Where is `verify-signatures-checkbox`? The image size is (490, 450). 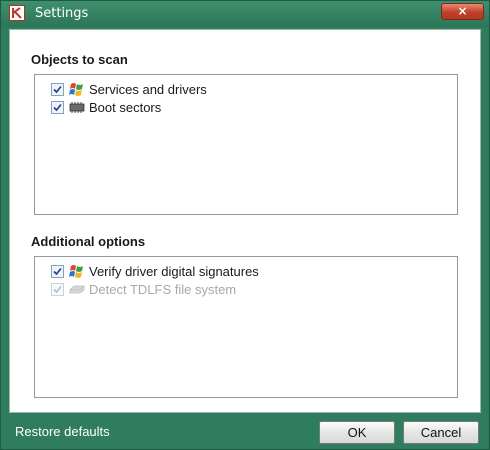
verify-signatures-checkbox is located at coordinates (57, 271).